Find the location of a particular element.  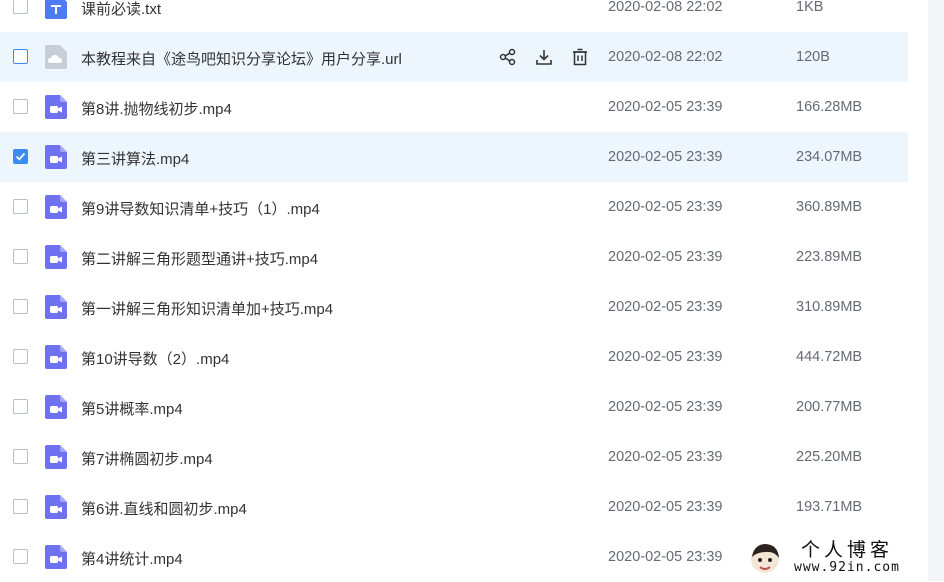

file-size: 223.89MB is located at coordinates (829, 257).